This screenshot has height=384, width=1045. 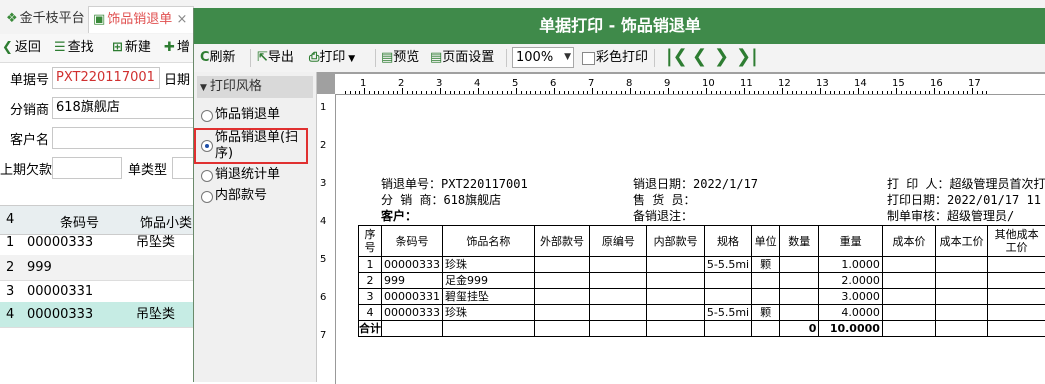 I want to click on dialog-title: 单据打印 - 饰品销退单, so click(x=619, y=26).